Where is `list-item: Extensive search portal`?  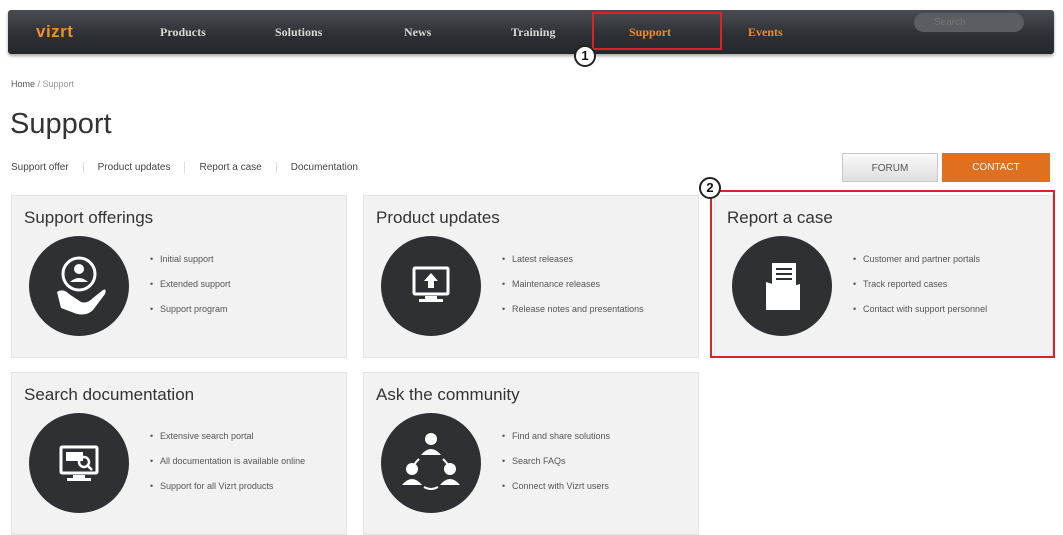
list-item: Extensive search portal is located at coordinates (240, 436).